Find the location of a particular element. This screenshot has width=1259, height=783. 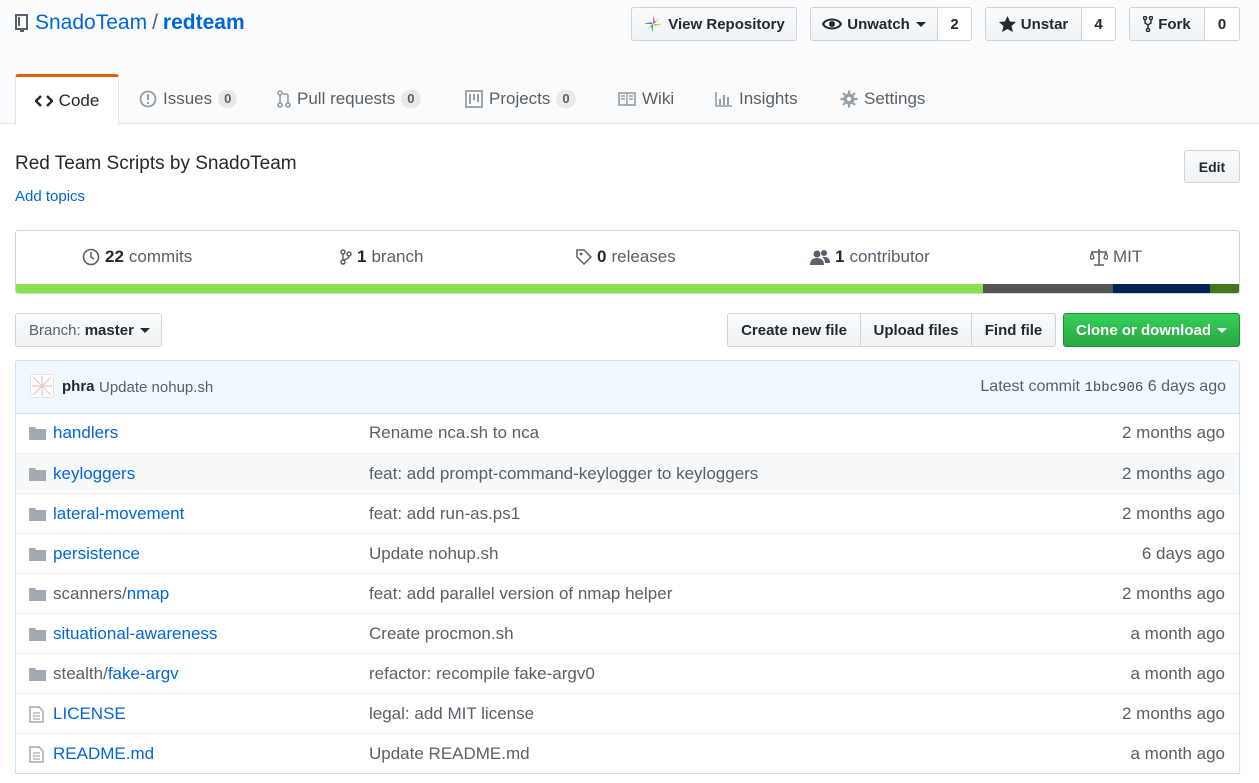

tab-settings: Settings is located at coordinates (882, 99).